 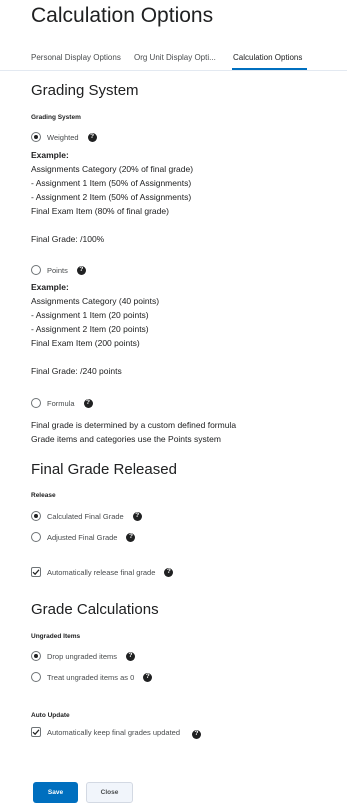 I want to click on formula-radio, so click(x=36, y=403).